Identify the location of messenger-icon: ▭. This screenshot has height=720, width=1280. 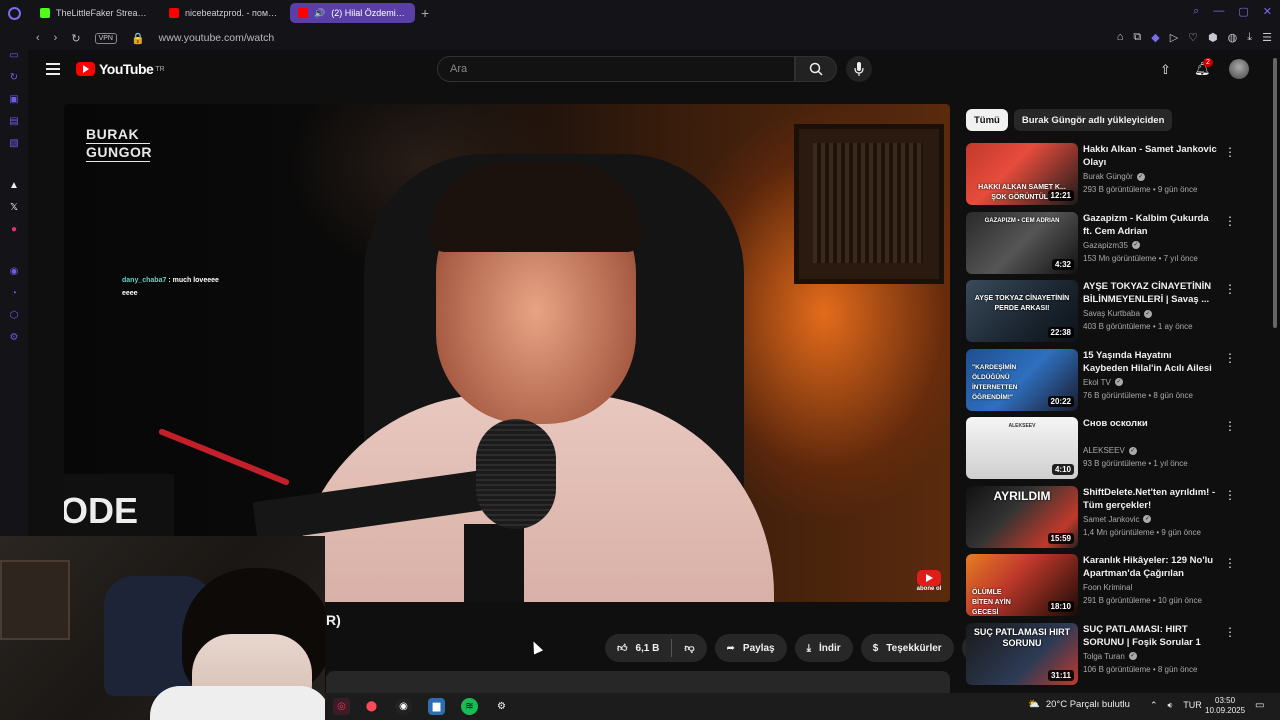
(14, 56).